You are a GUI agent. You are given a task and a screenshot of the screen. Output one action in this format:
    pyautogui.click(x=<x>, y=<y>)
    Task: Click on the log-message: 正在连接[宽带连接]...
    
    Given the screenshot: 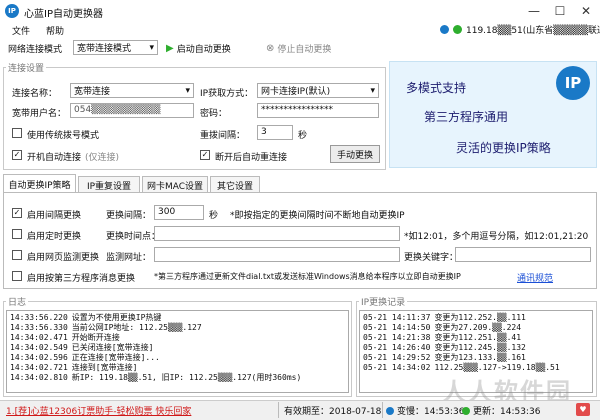 What is the action you would take?
    pyautogui.click(x=115, y=357)
    